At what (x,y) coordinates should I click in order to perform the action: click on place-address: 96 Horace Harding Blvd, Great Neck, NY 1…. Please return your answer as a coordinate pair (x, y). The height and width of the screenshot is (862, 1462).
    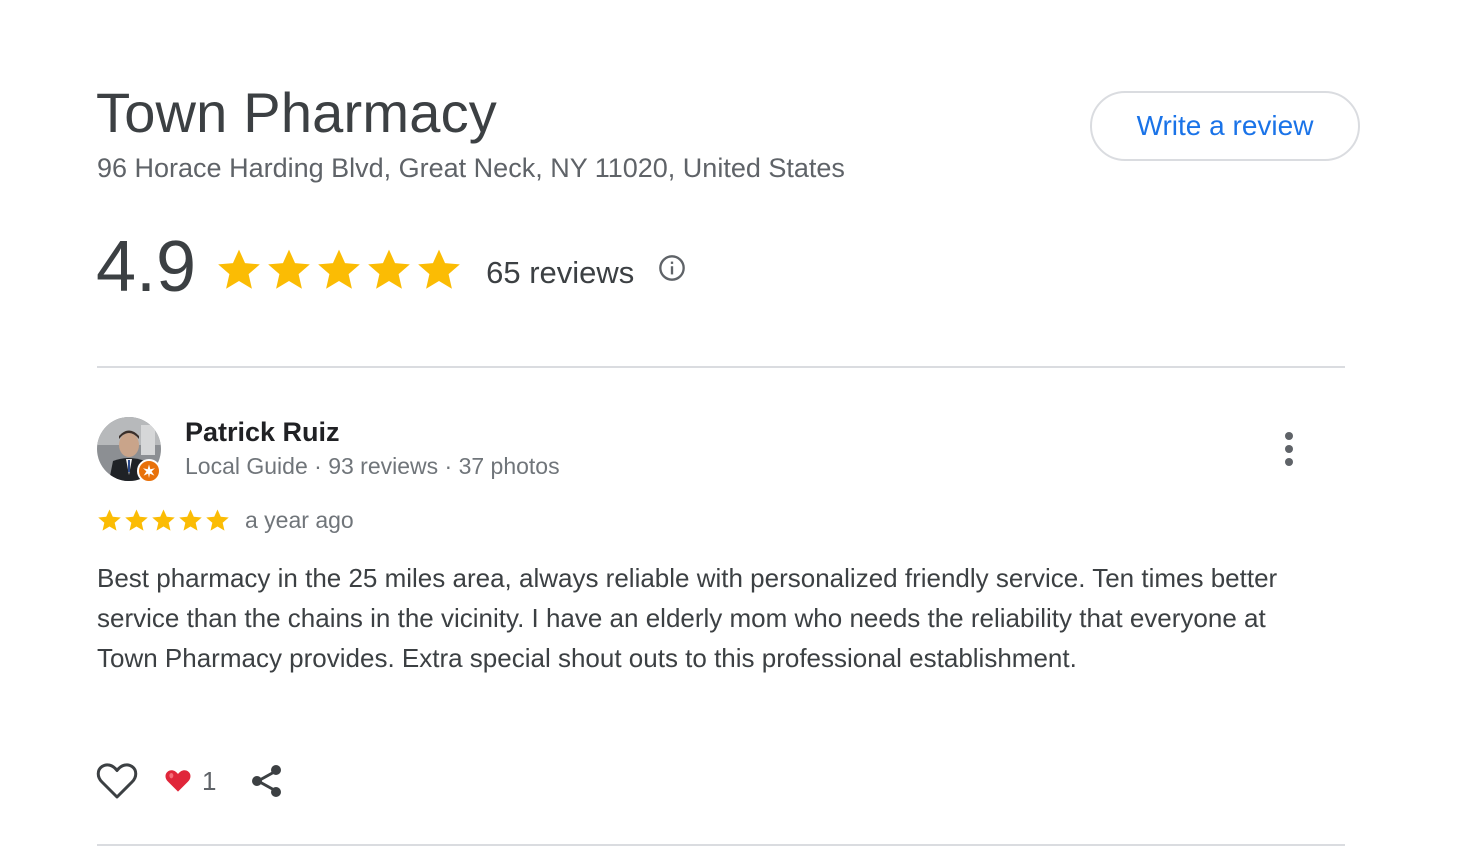
    Looking at the image, I should click on (471, 168).